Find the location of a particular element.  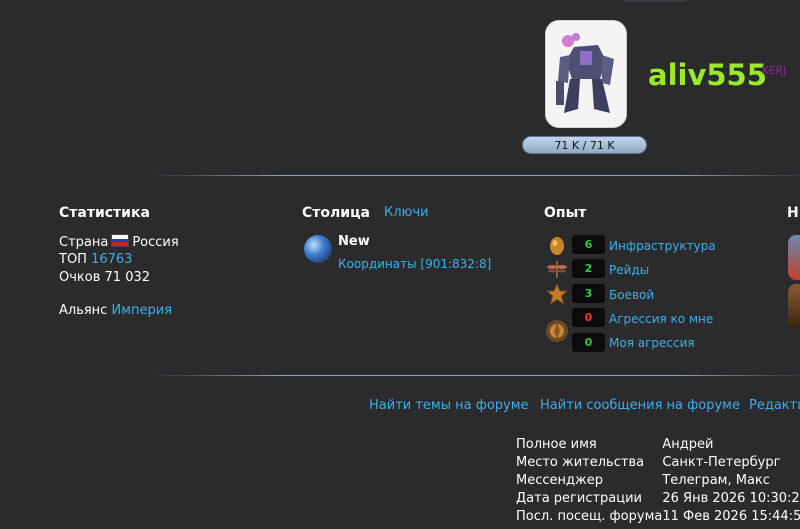

alliance-row: Альянс Империя is located at coordinates (115, 310).